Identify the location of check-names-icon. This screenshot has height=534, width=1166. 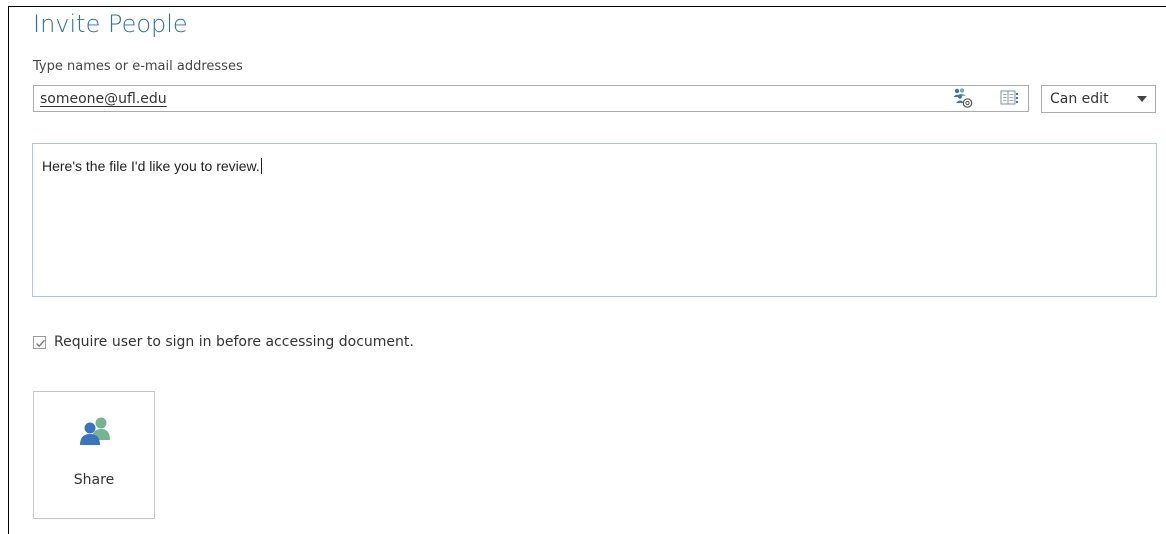
(963, 98).